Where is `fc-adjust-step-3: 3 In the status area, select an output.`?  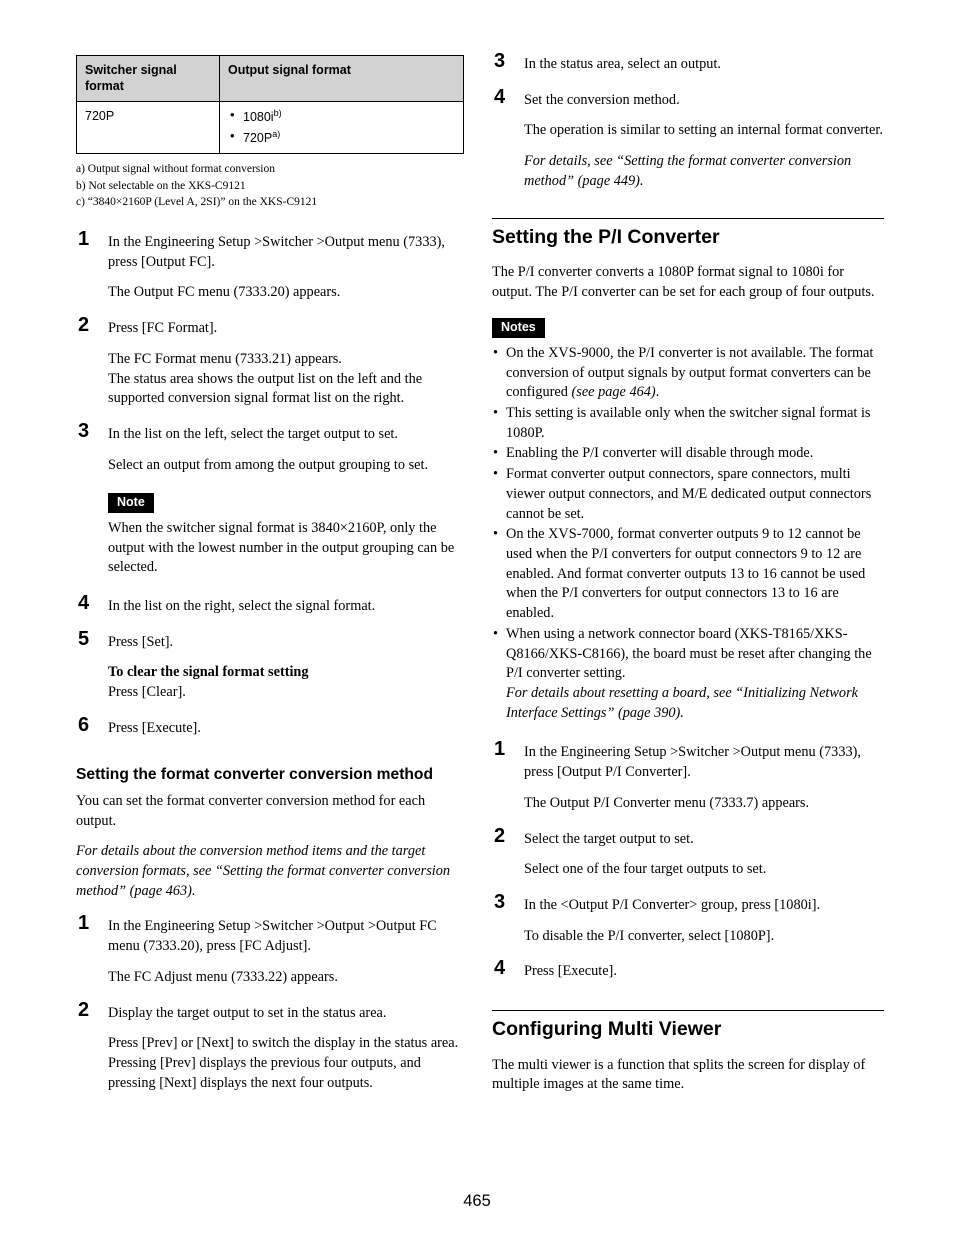
fc-adjust-step-3: 3 In the status area, select an output. is located at coordinates (688, 63).